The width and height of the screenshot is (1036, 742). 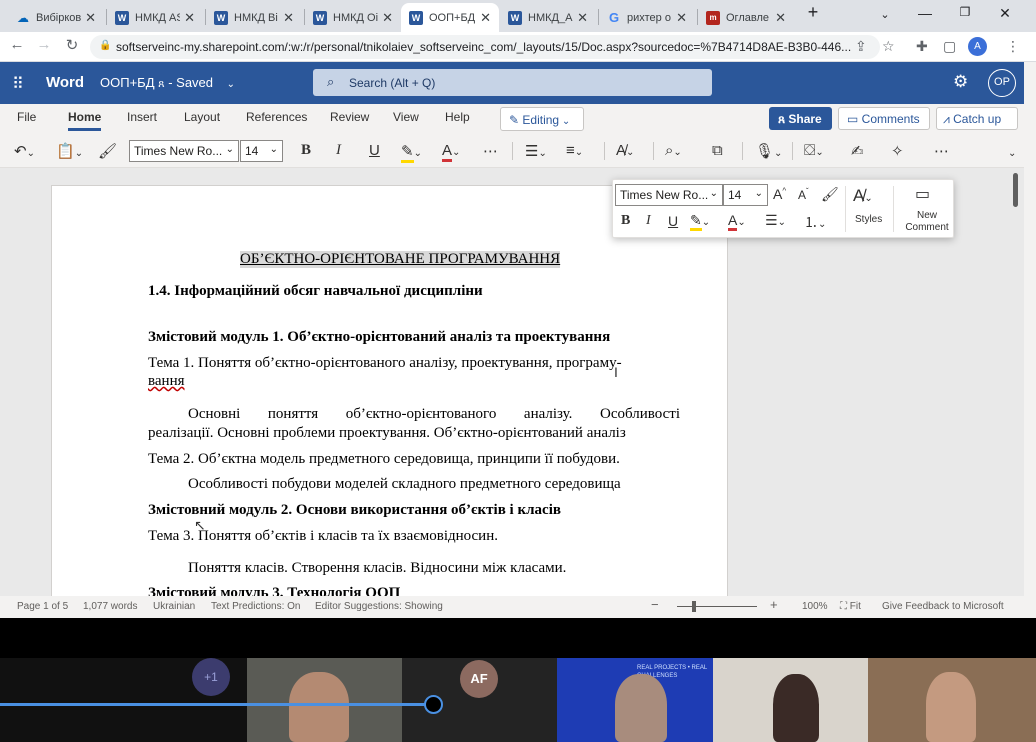 What do you see at coordinates (231, 84) in the screenshot?
I see `chevron-down-icon: ⌄` at bounding box center [231, 84].